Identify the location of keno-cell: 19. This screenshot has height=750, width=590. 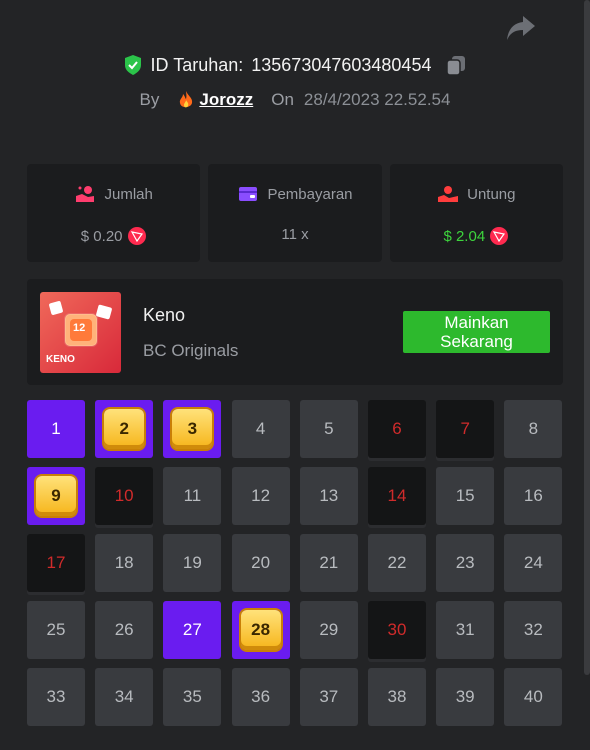
(192, 563).